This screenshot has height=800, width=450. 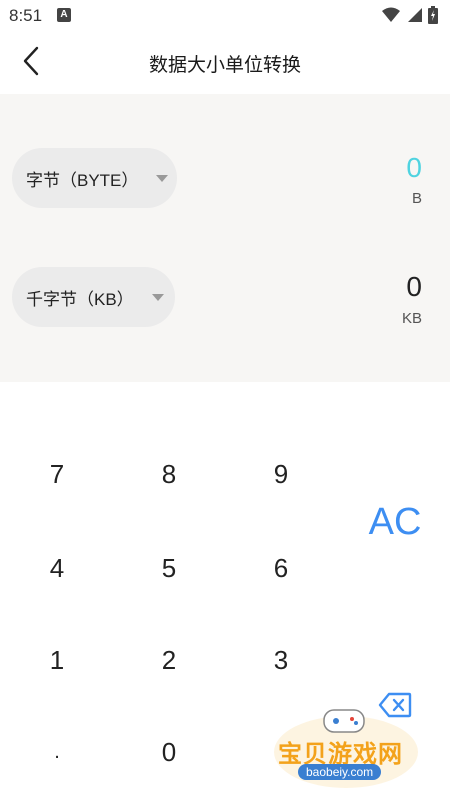 I want to click on status-bar: 8:51 A, so click(x=225, y=15).